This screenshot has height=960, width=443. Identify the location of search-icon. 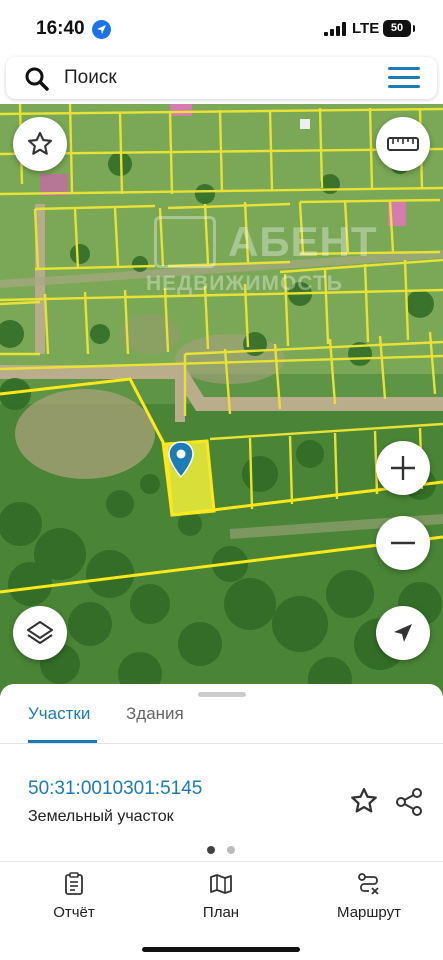
(37, 79).